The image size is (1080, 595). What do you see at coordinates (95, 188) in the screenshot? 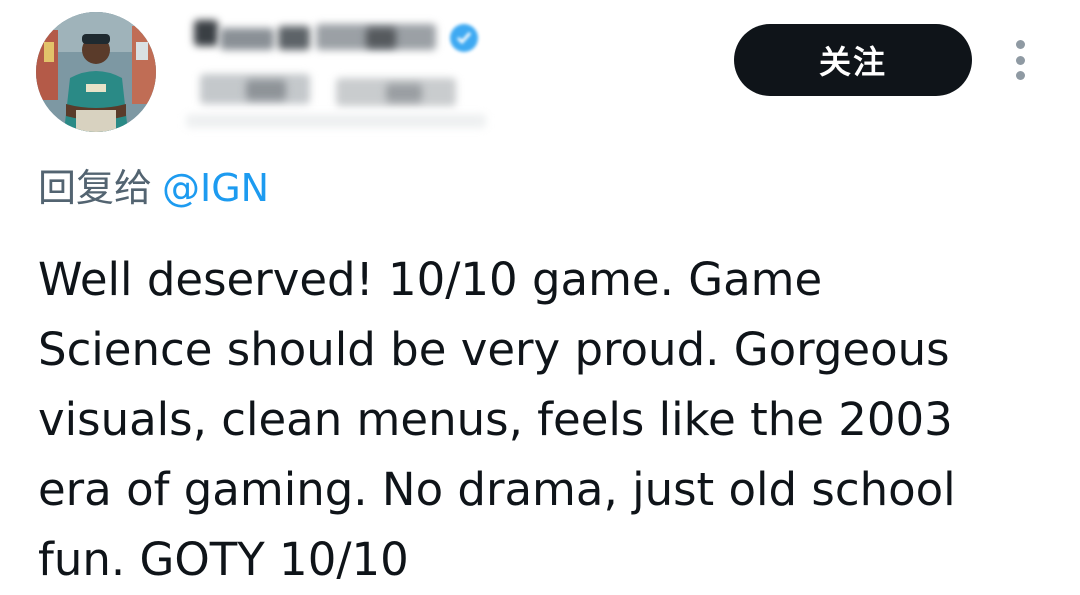
I see `reply-prefix: 回复给` at bounding box center [95, 188].